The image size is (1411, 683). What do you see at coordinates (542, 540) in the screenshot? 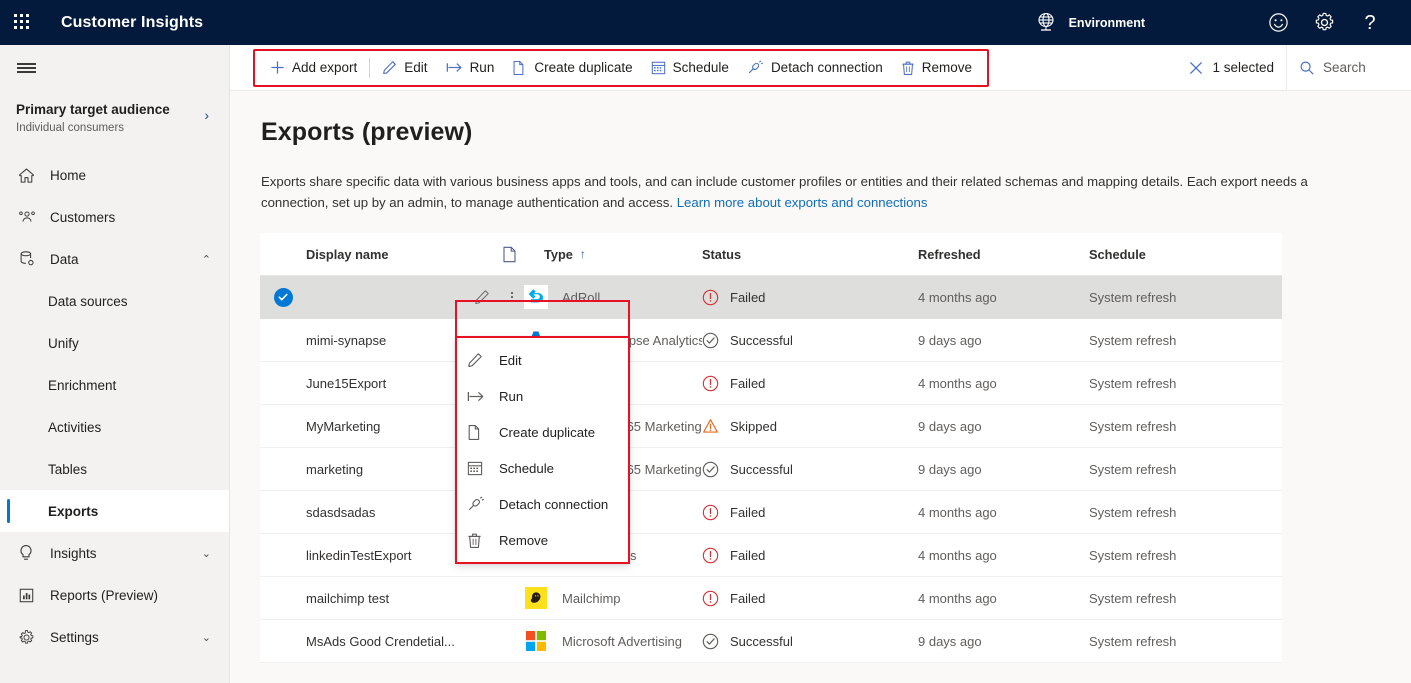
I see `context-menu-item-remove: Remove` at bounding box center [542, 540].